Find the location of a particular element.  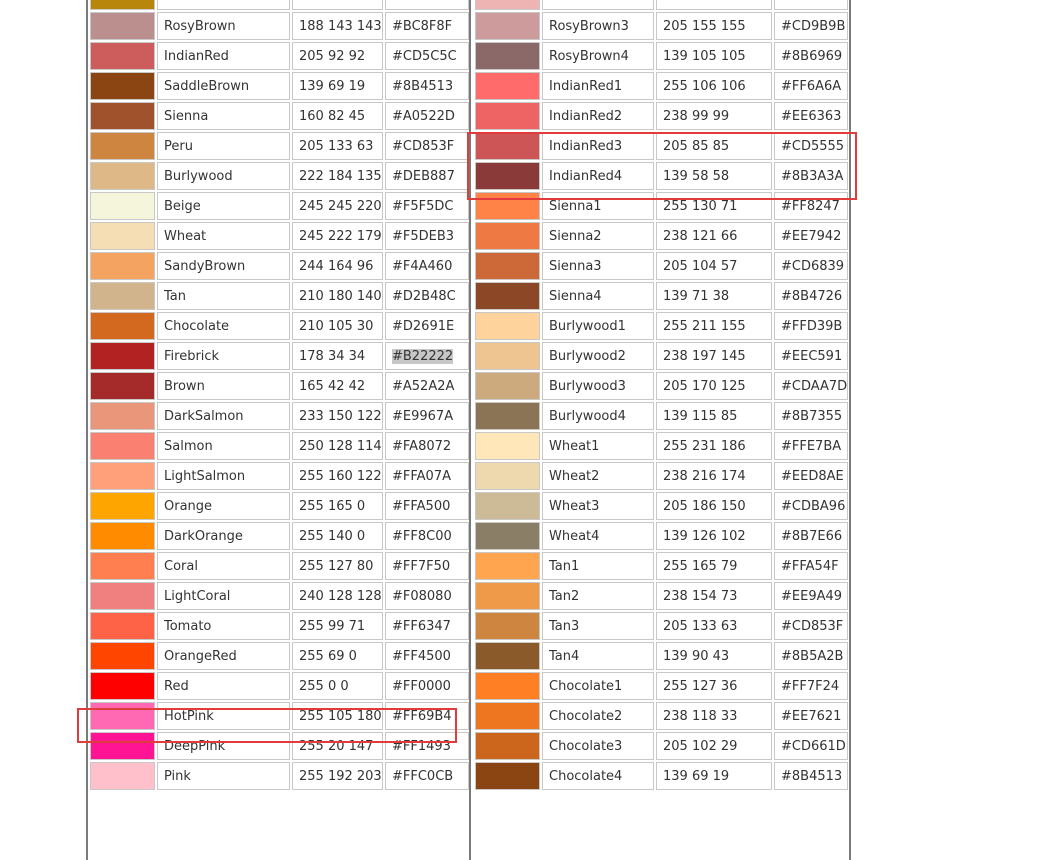

rgb-value-text: 205 186 150 is located at coordinates (704, 506).